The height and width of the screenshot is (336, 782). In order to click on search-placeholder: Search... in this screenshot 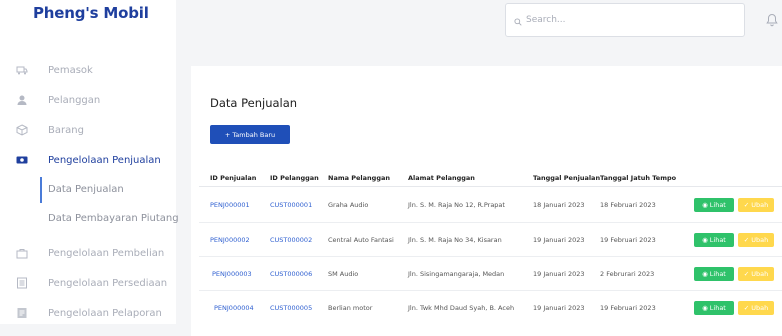, I will do `click(546, 20)`.